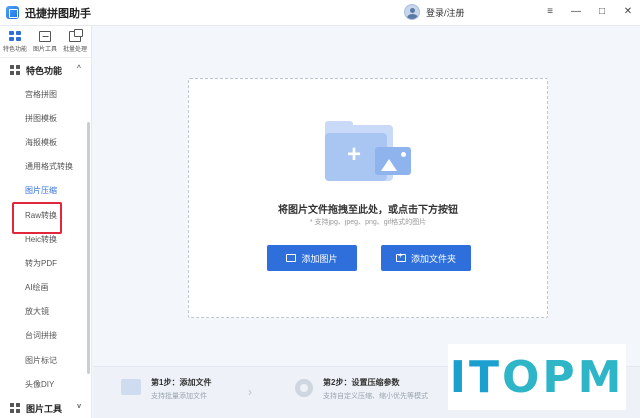  Describe the element at coordinates (550, 12) in the screenshot. I see `menu-icon: ≡` at that location.